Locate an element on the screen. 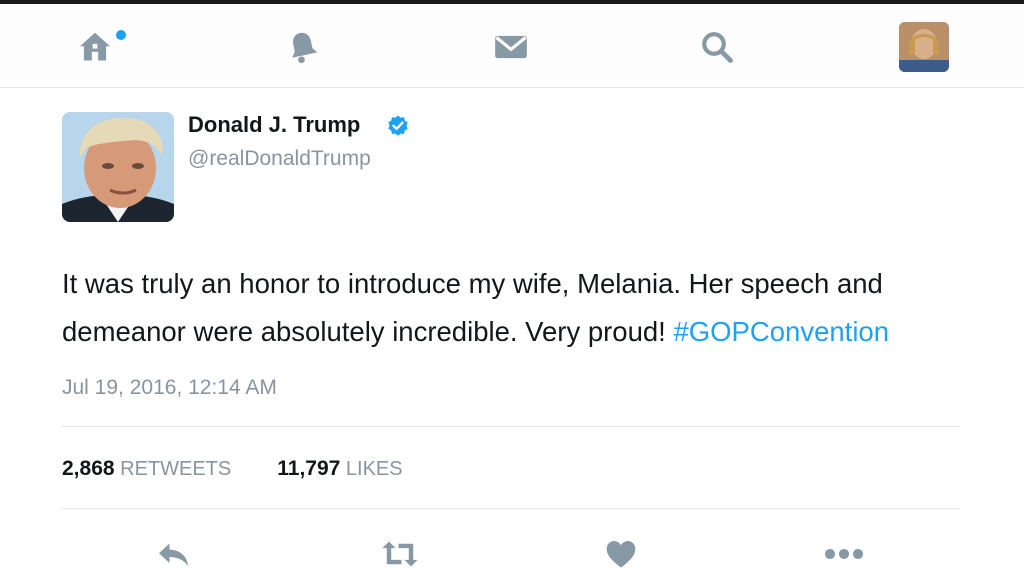 This screenshot has height=574, width=1024. verified-badge-icon is located at coordinates (398, 126).